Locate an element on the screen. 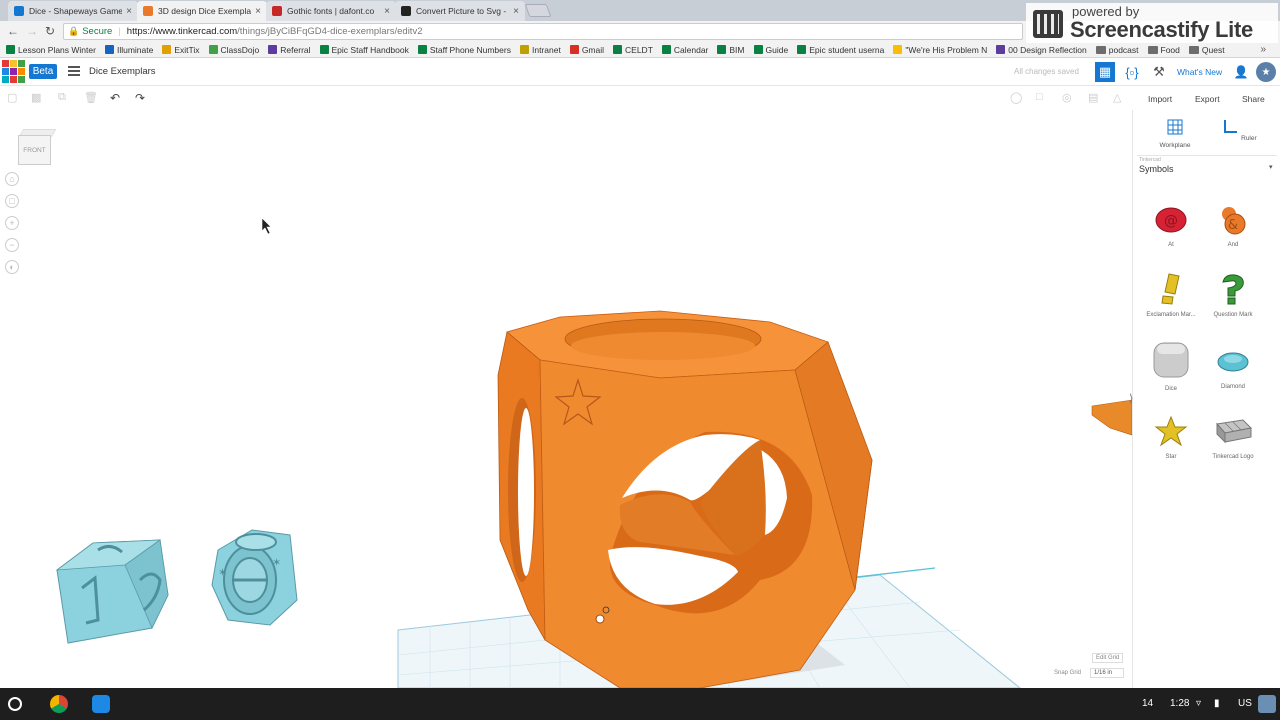 The image size is (1280, 720). bookmark-item: 00 Design Reflection is located at coordinates (1041, 50).